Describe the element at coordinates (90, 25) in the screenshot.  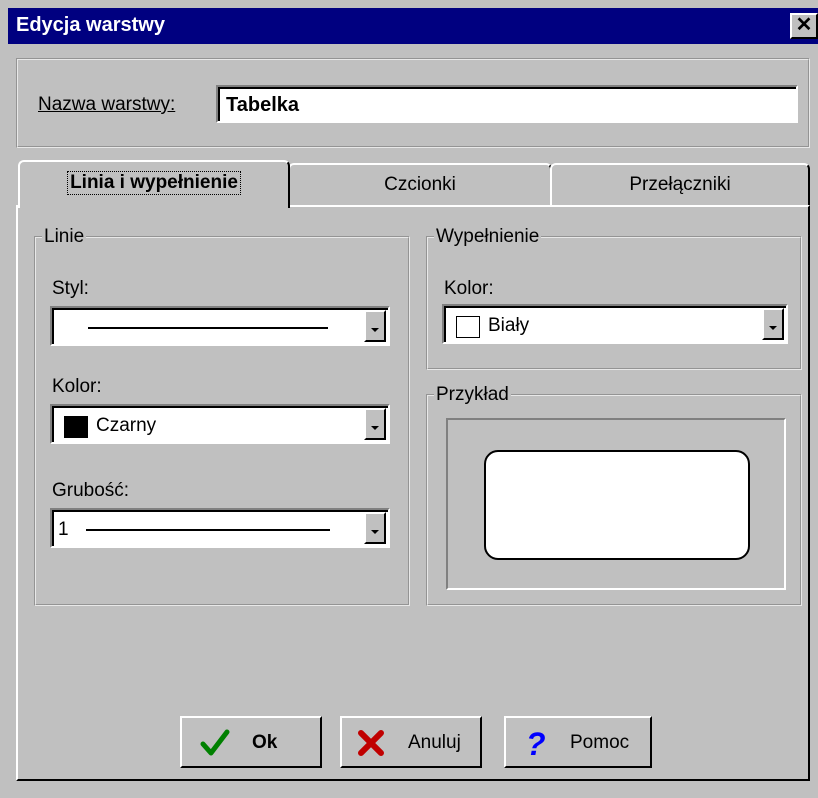
I see `window-title: Edycja warstwy` at that location.